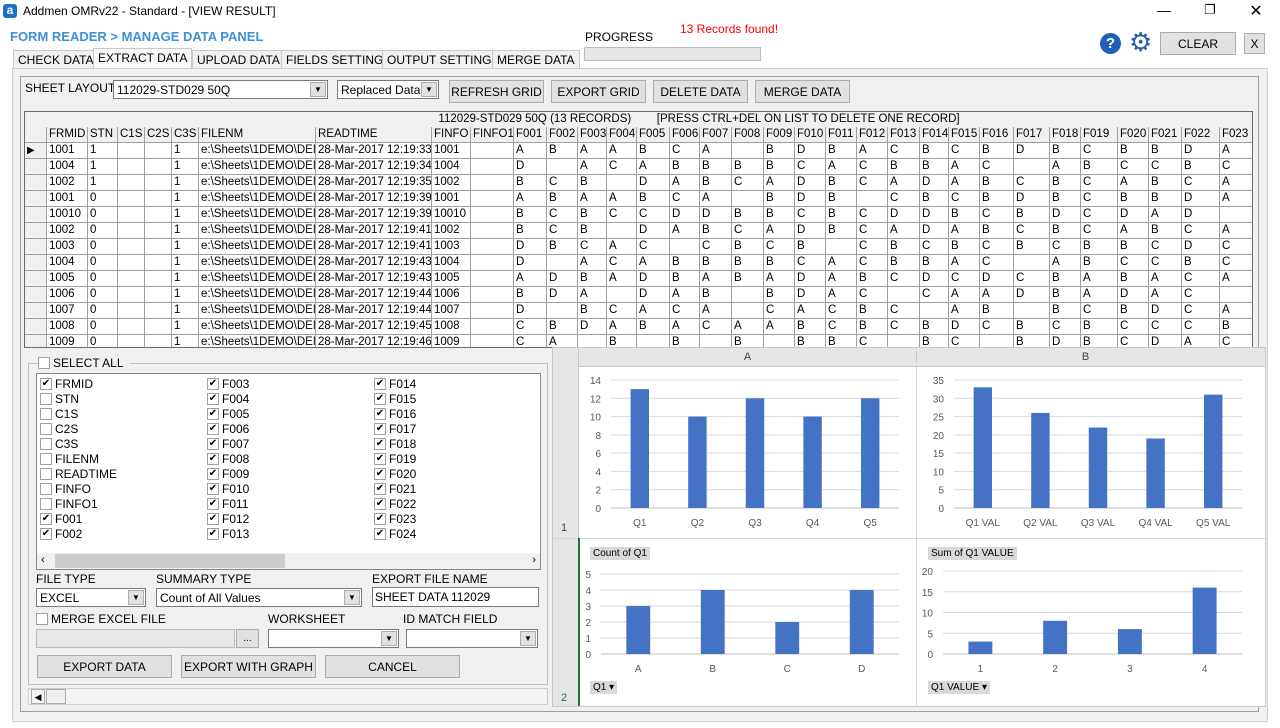 The image size is (1280, 728). Describe the element at coordinates (374, 183) in the screenshot. I see `table-cell: 28-Mar-2017 12:19:35 PM` at that location.